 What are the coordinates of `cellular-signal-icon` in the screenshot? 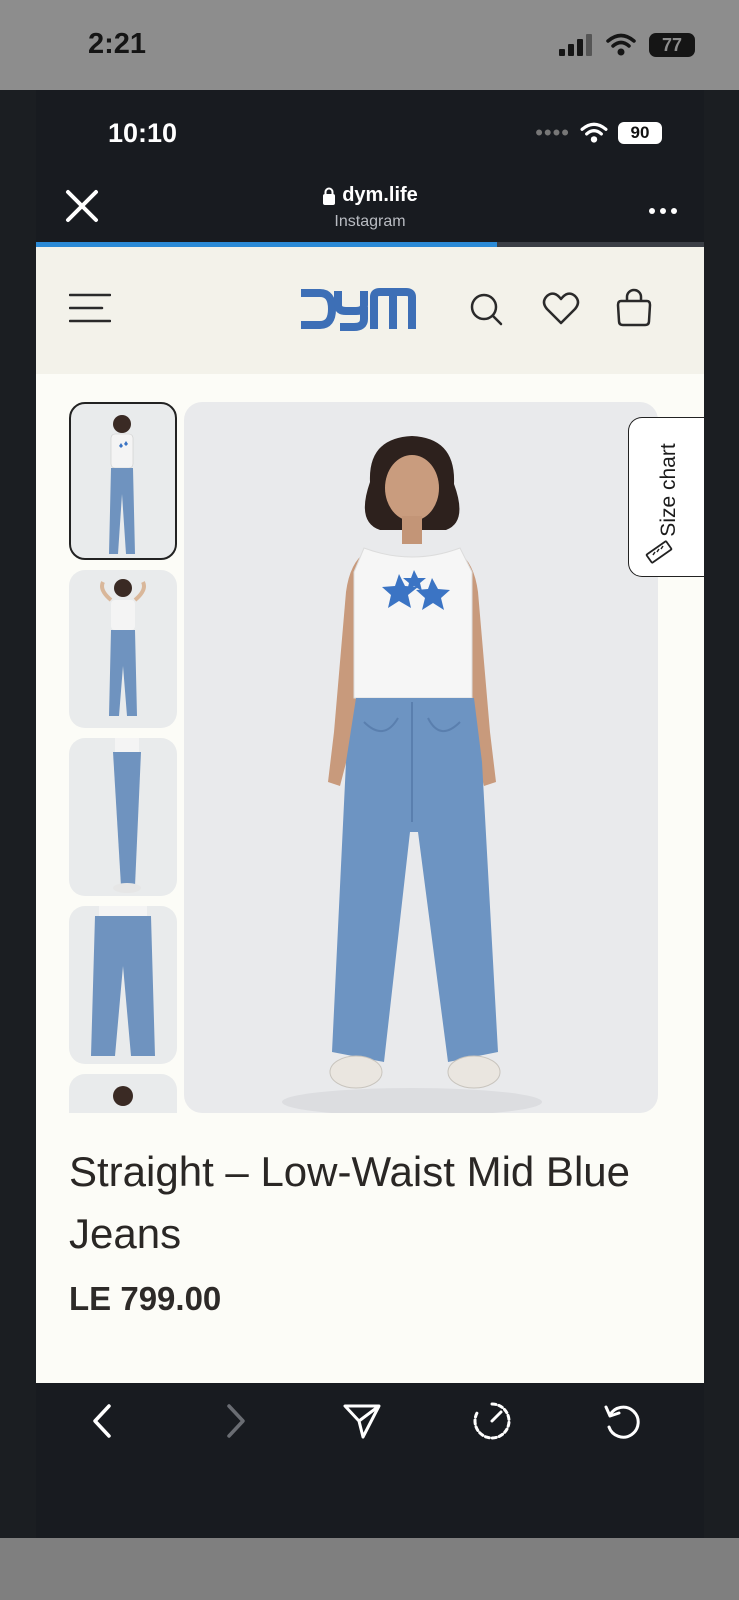 It's located at (575, 45).